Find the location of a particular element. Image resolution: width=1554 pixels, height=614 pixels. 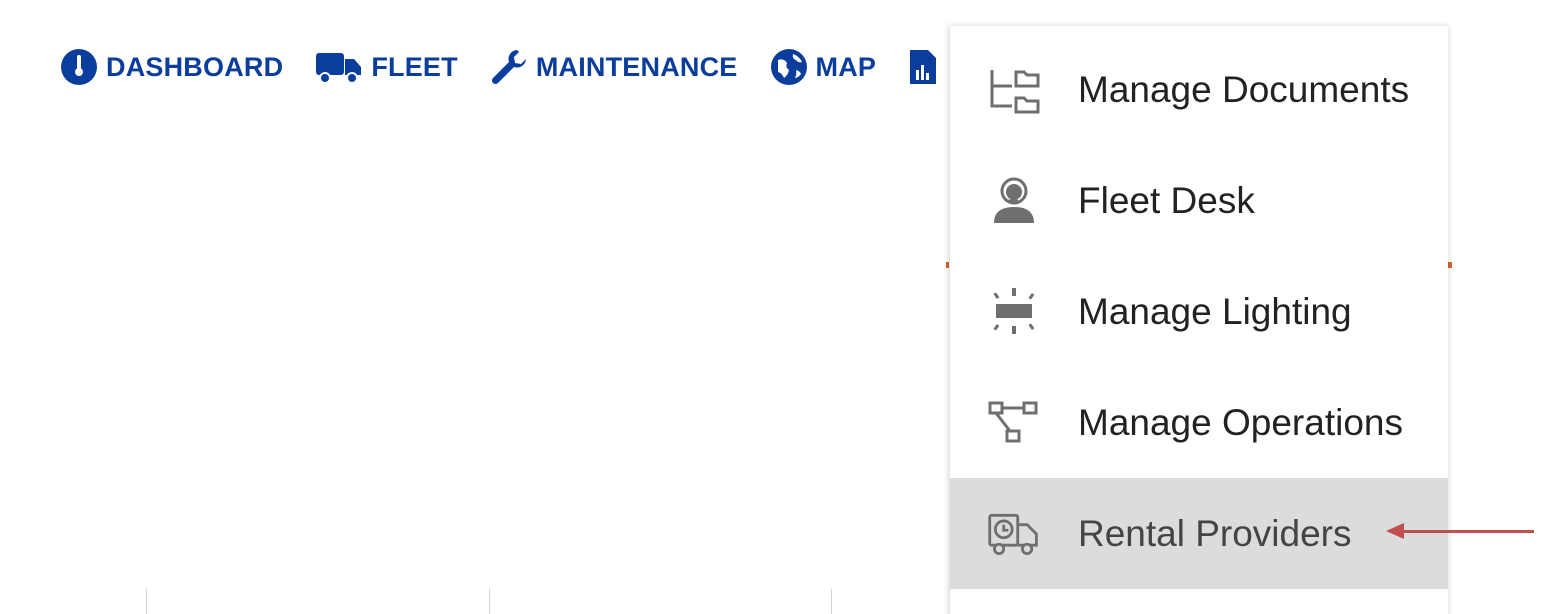

globe-icon is located at coordinates (789, 67).